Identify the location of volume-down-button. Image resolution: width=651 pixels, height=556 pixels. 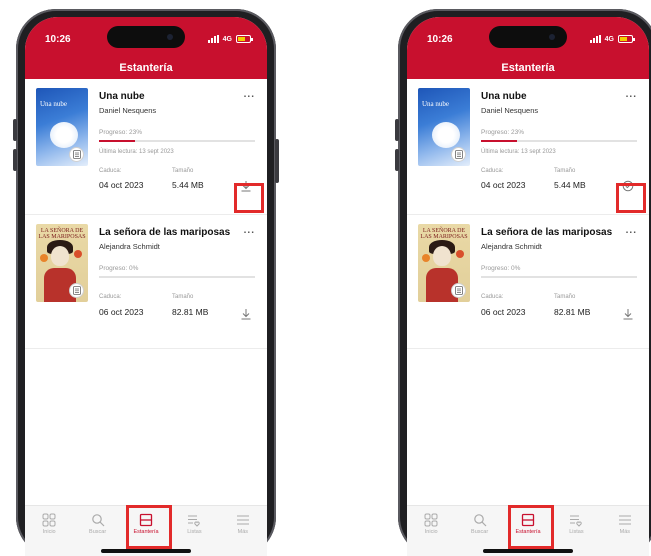
(397, 160).